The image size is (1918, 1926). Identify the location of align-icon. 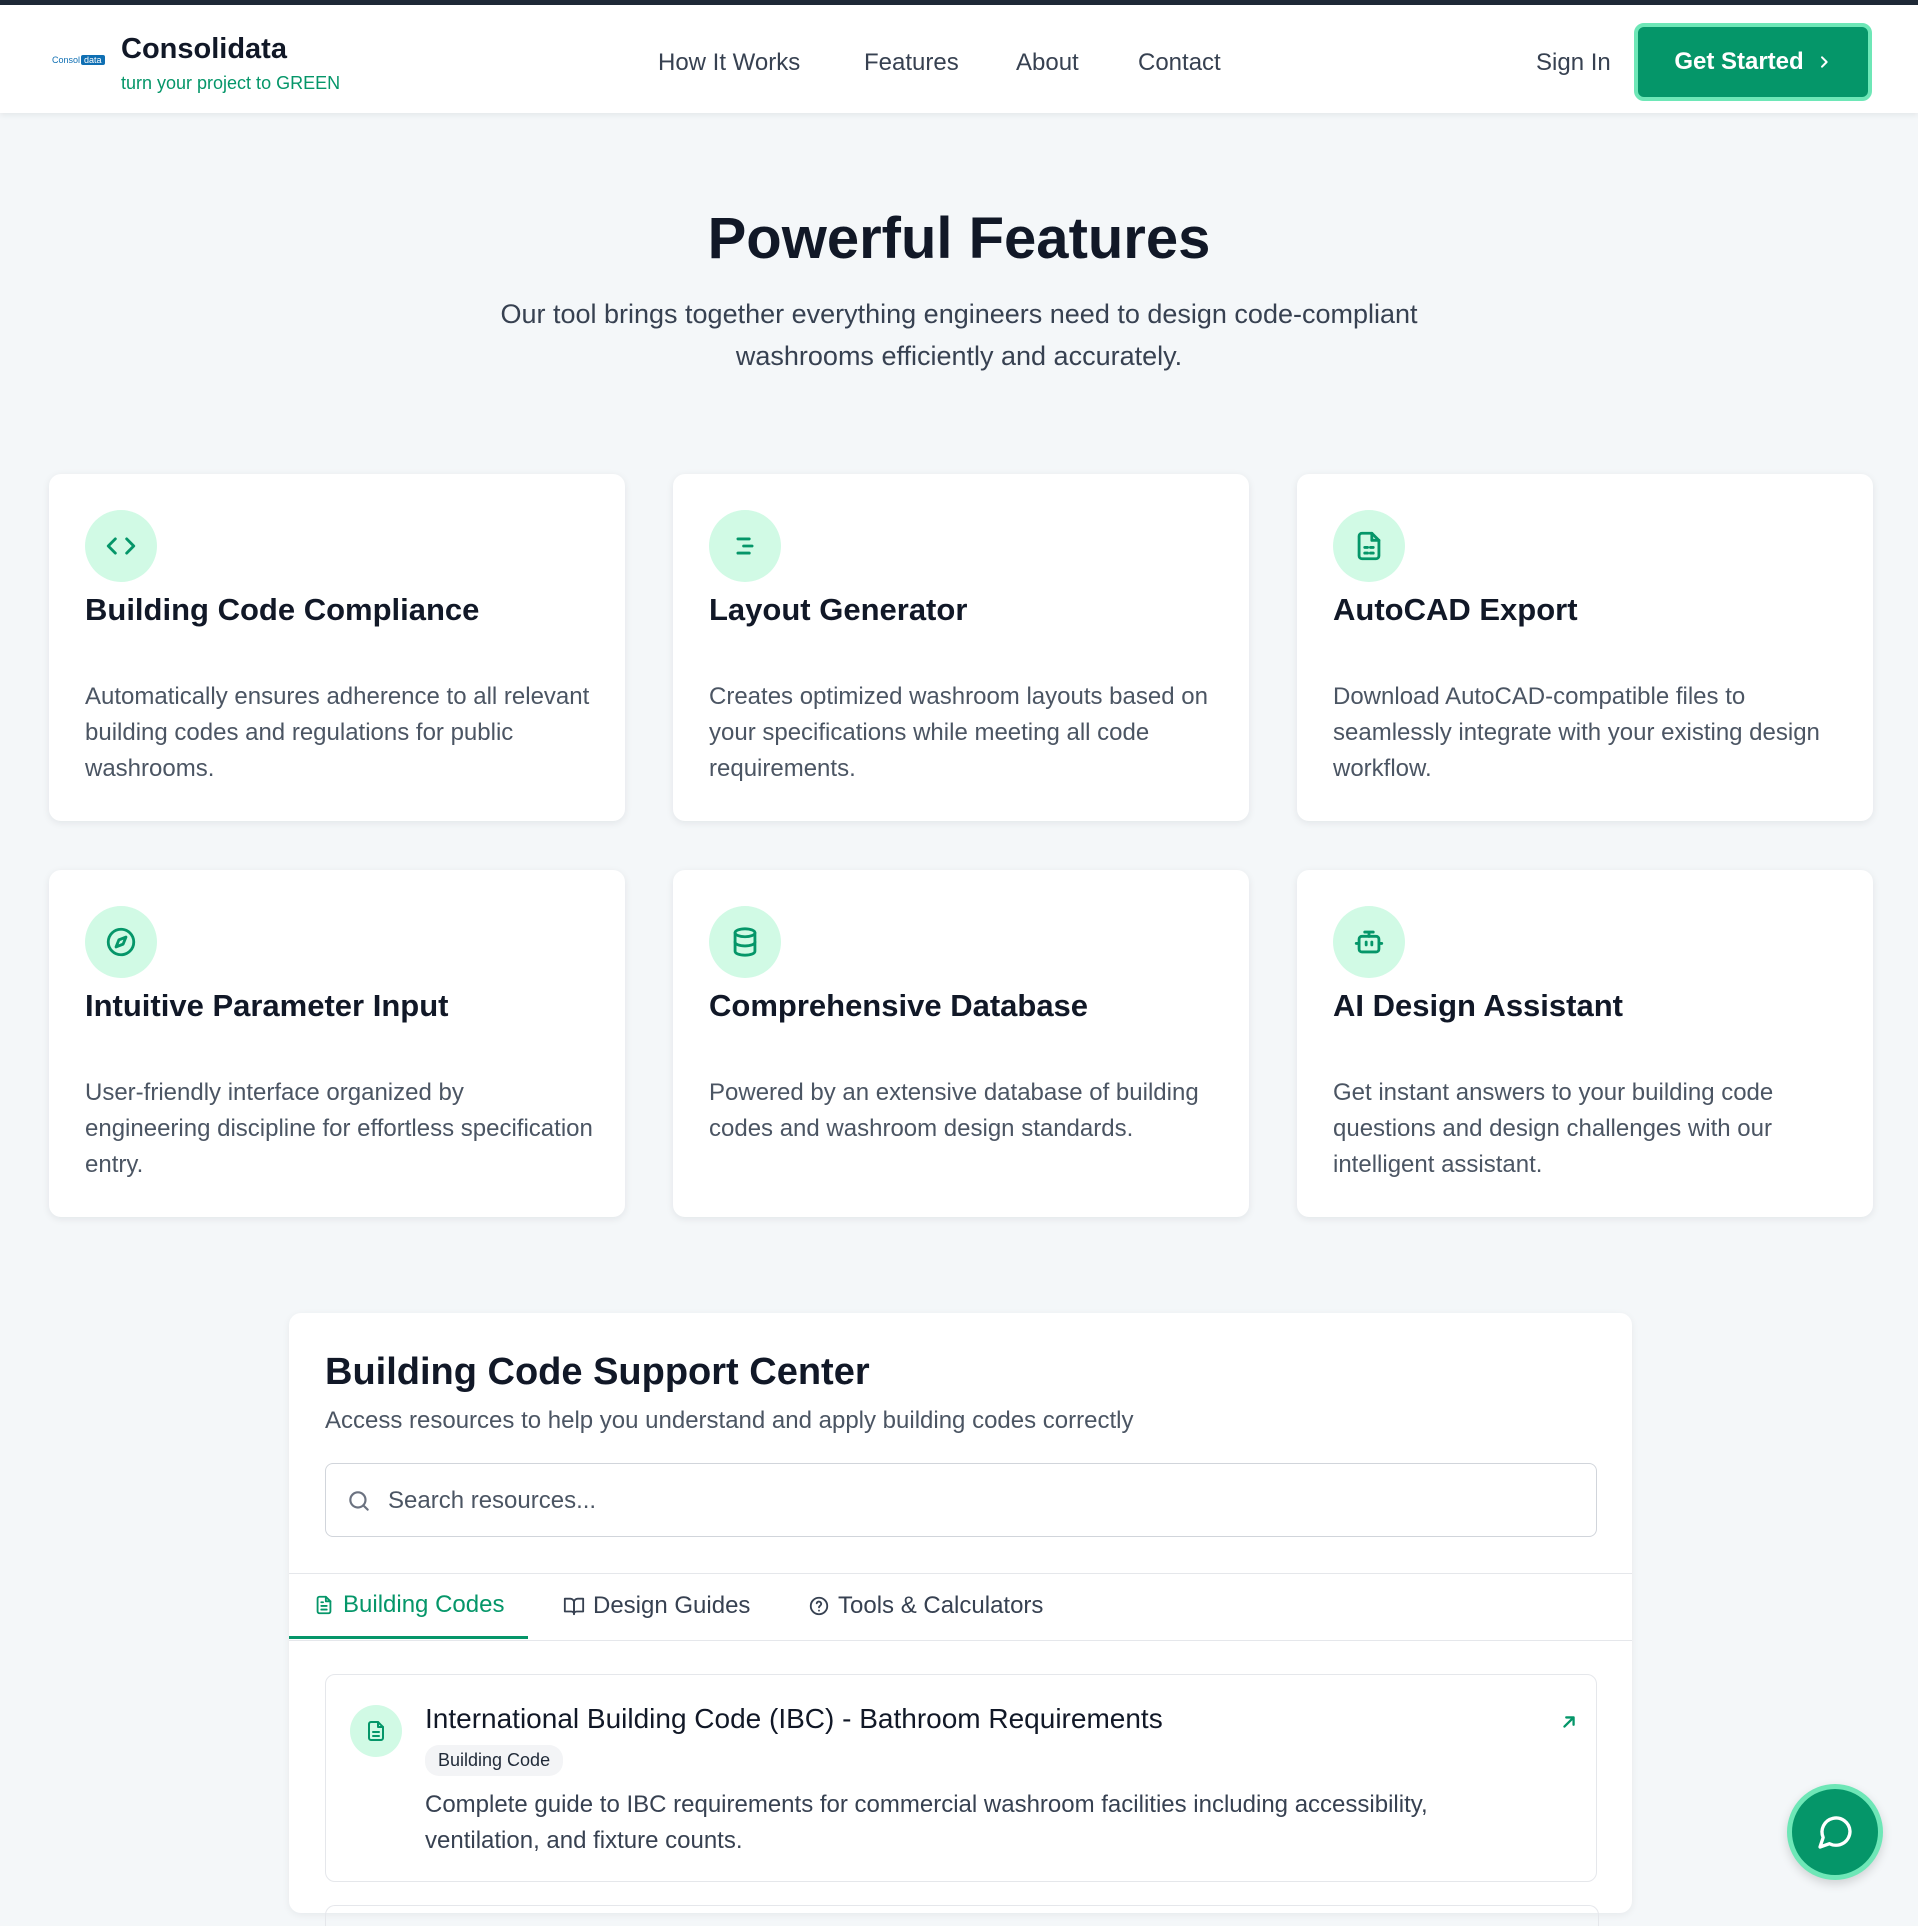
(745, 546).